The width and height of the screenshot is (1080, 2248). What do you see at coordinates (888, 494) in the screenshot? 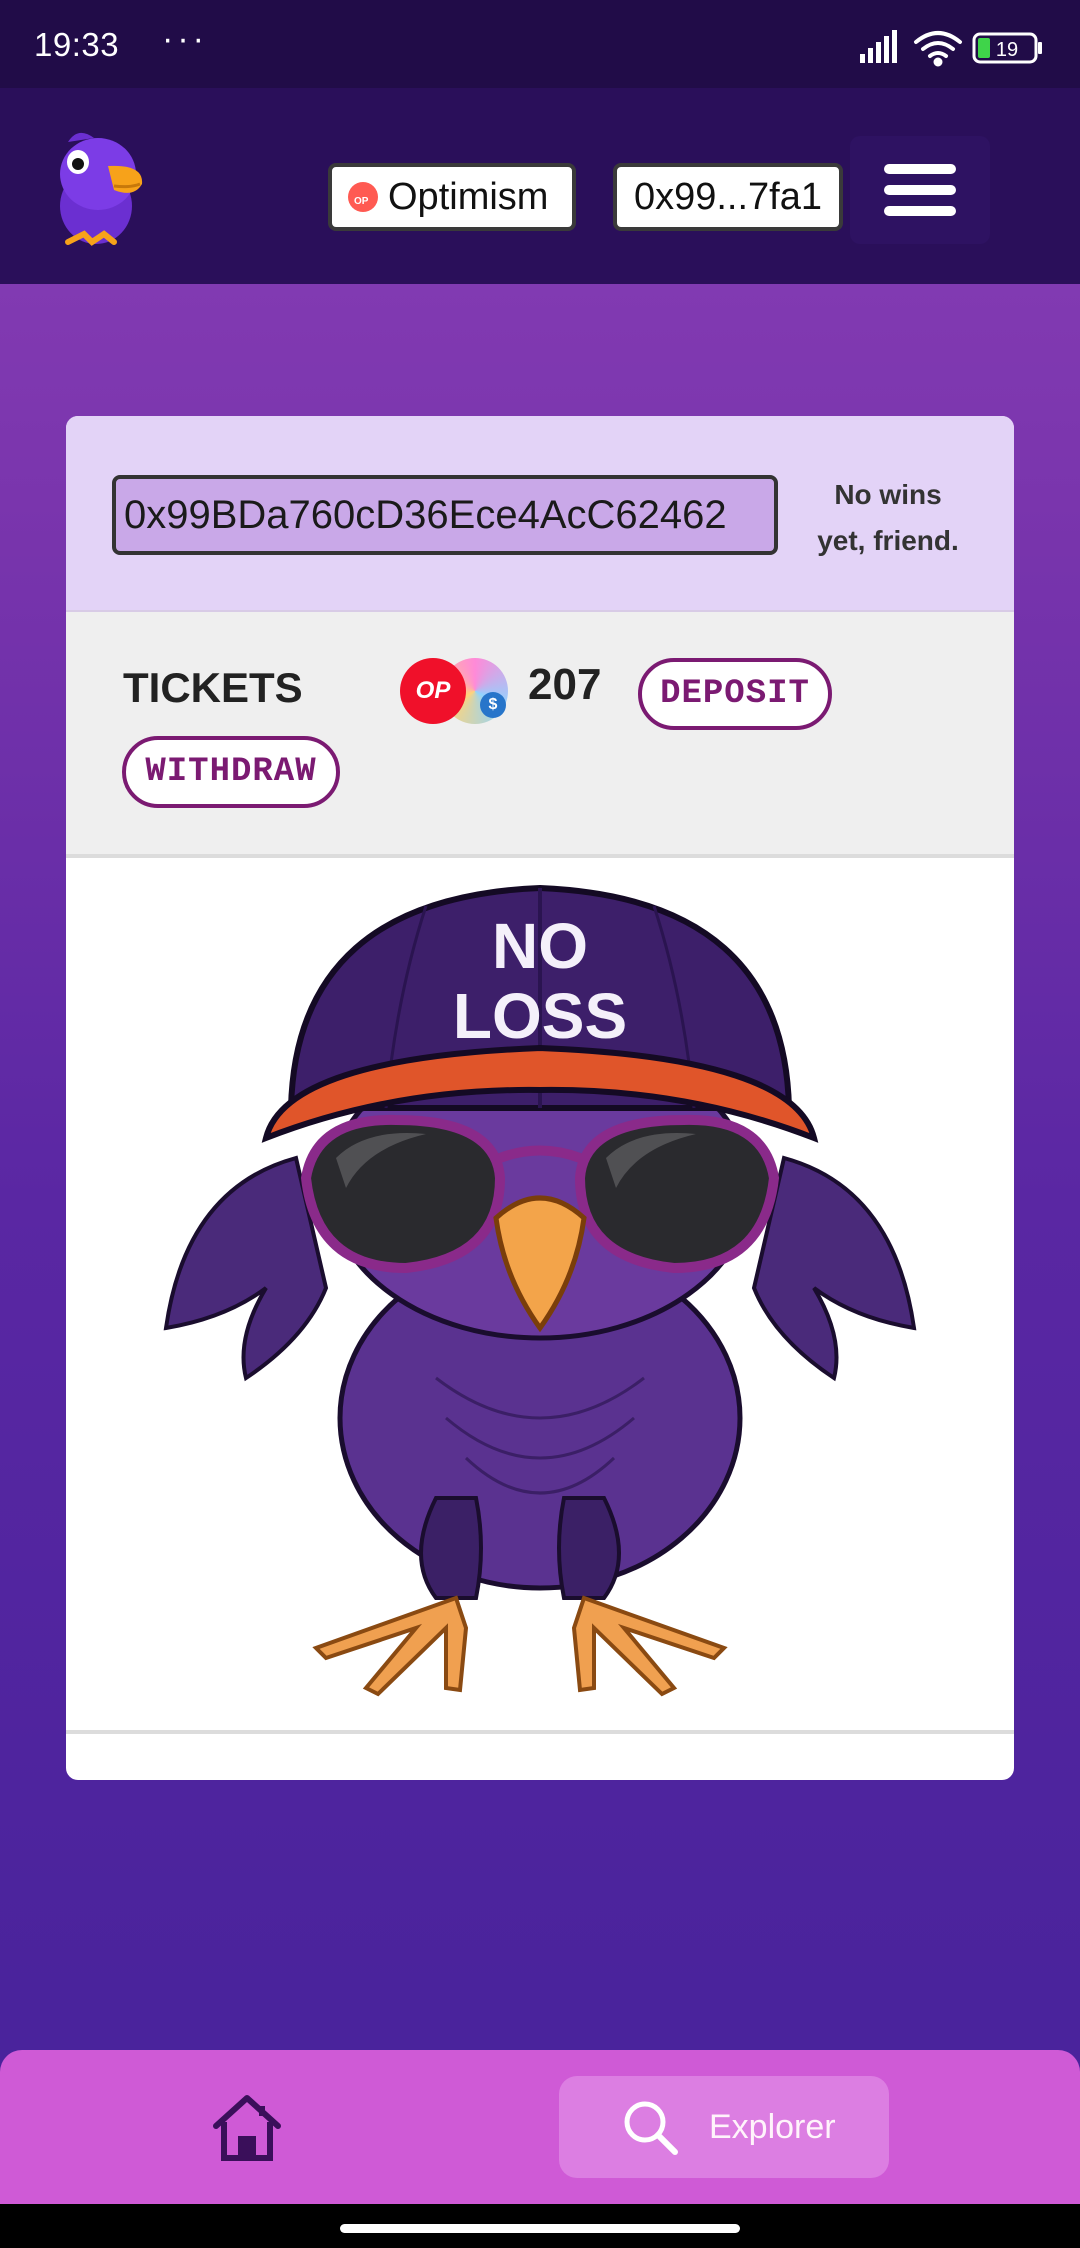
I see `no-wins-line-1: No wins` at bounding box center [888, 494].